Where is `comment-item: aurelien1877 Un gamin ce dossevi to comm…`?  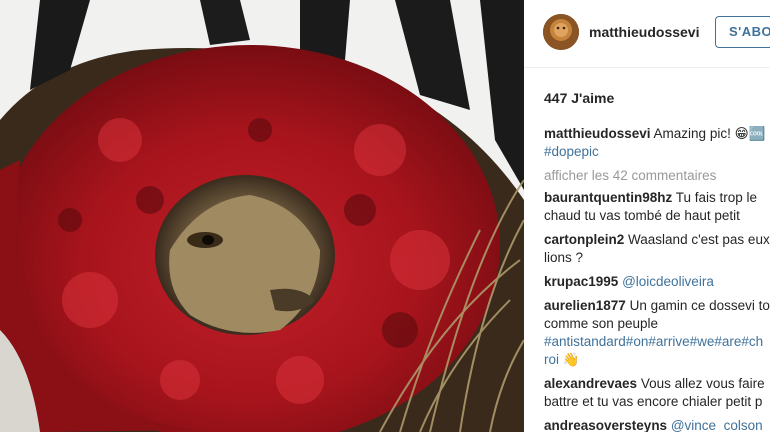
comment-item: aurelien1877 Un gamin ce dossevi to comm… is located at coordinates (657, 333).